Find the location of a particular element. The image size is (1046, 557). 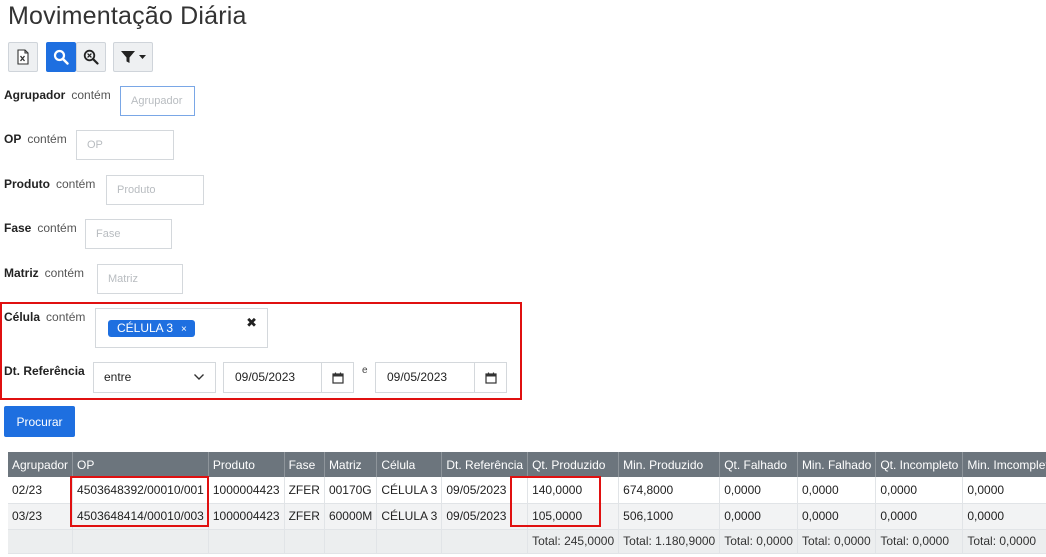

clear-search-button is located at coordinates (91, 57).